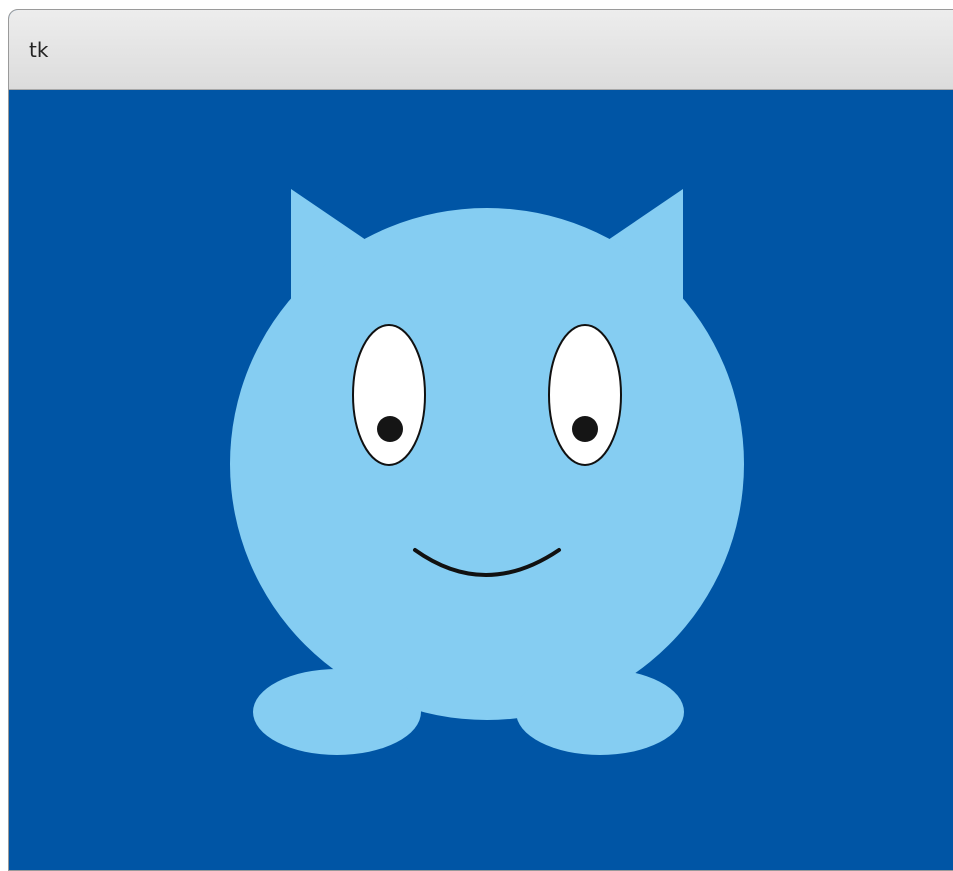 The image size is (953, 871). Describe the element at coordinates (585, 429) in the screenshot. I see `right-pupil` at that location.